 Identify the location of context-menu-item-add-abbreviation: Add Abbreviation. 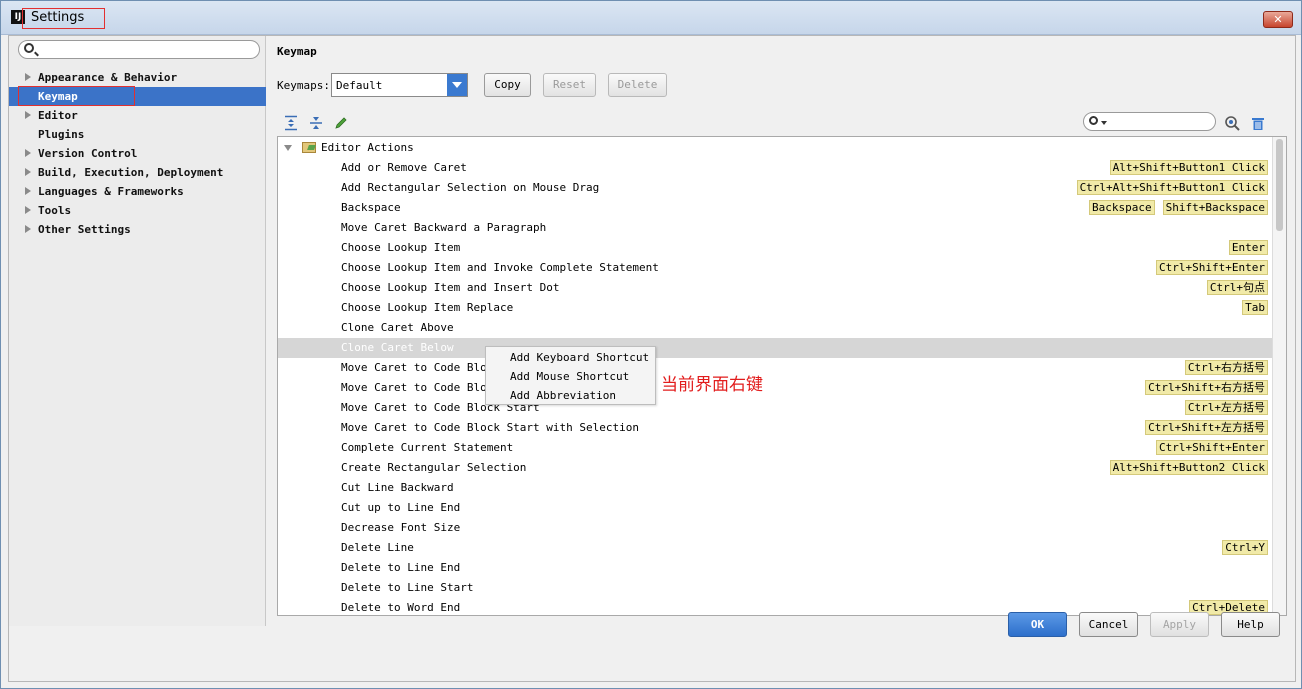
(563, 395).